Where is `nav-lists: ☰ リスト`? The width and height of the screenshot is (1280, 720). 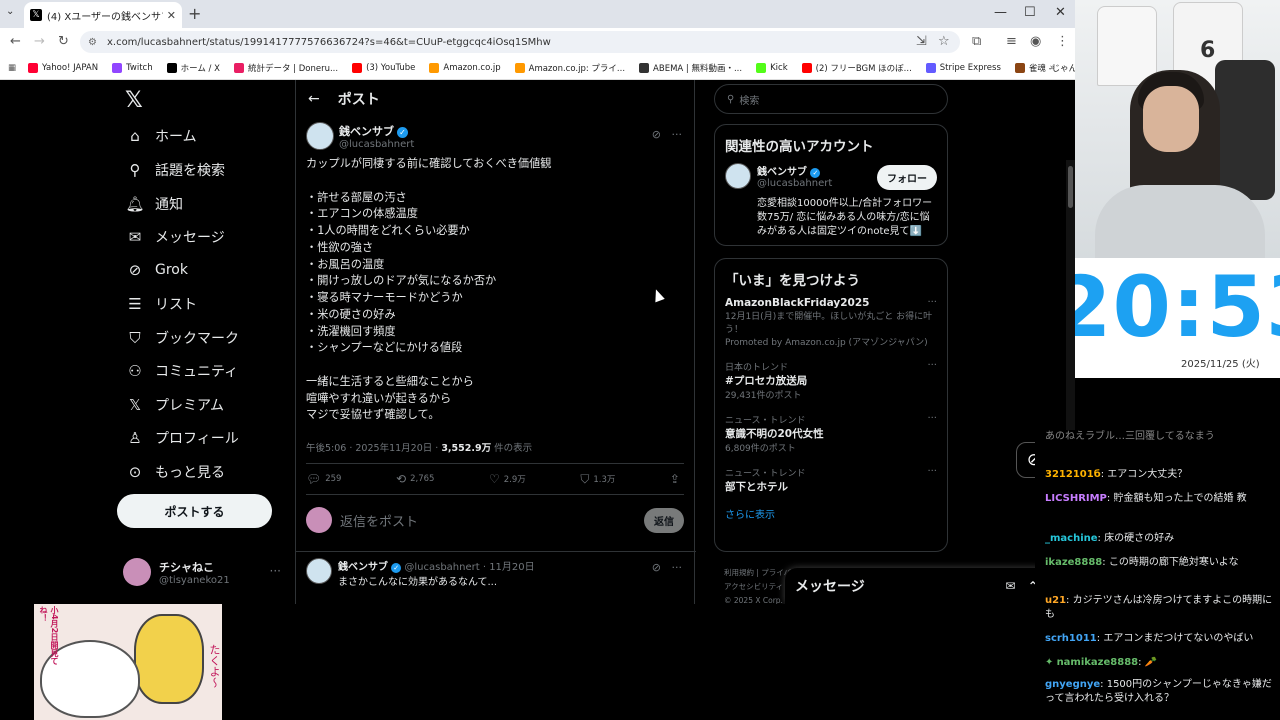 nav-lists: ☰ リスト is located at coordinates (161, 304).